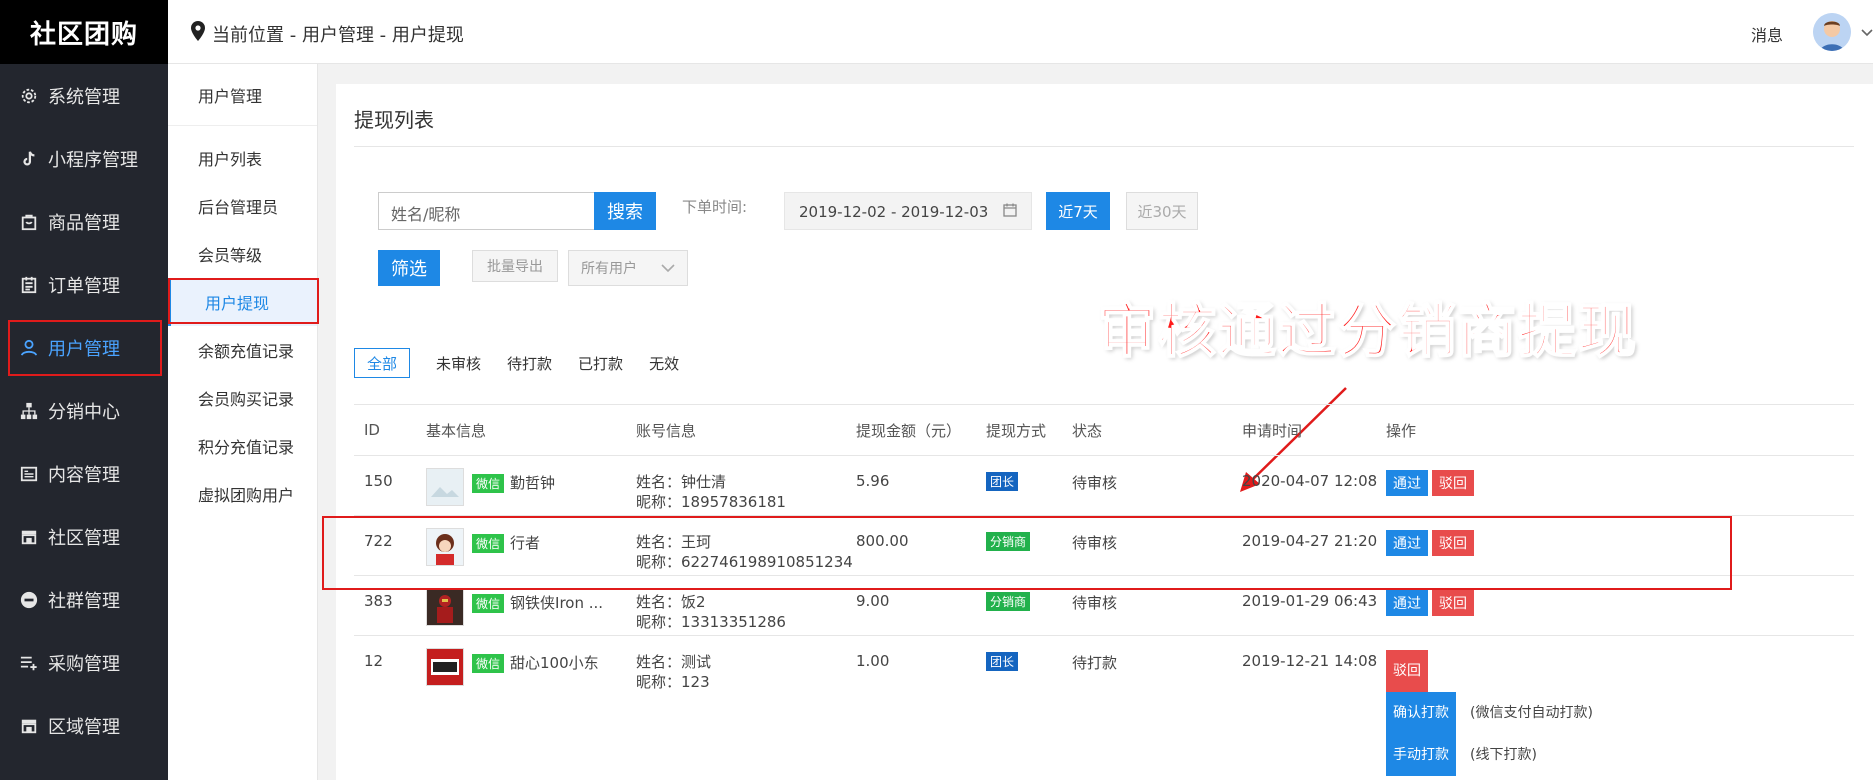  Describe the element at coordinates (666, 430) in the screenshot. I see `col-account-info: 账号信息` at that location.